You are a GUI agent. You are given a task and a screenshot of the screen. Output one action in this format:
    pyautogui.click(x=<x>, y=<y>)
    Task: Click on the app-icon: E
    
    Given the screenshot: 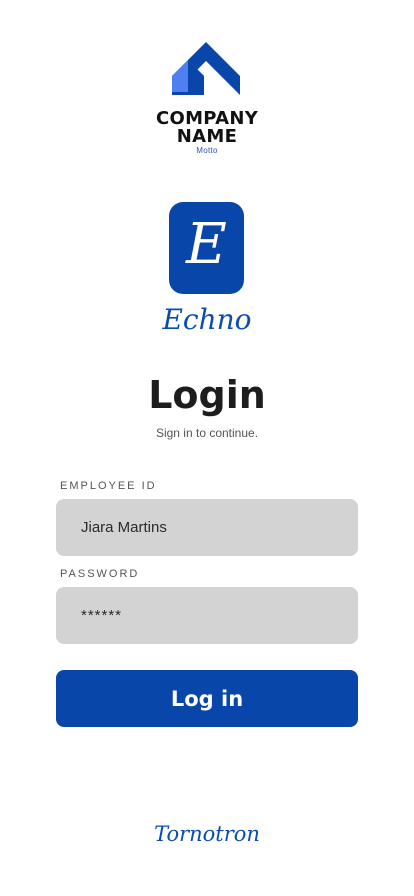 What is the action you would take?
    pyautogui.click(x=206, y=248)
    